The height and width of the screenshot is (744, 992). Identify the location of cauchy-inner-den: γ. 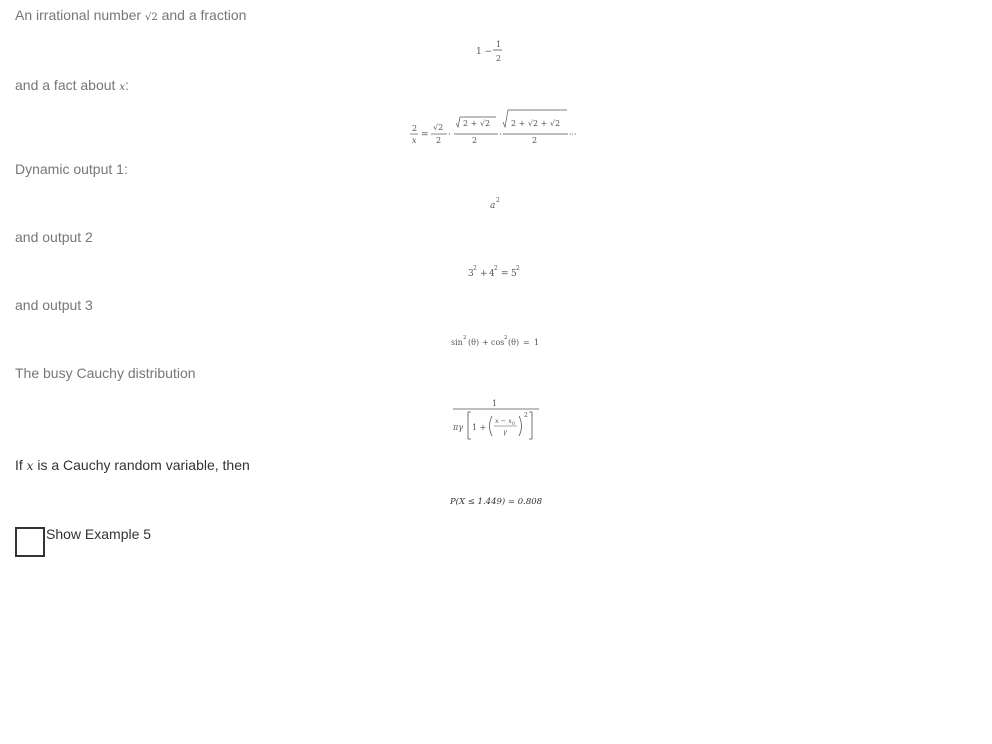
(505, 432).